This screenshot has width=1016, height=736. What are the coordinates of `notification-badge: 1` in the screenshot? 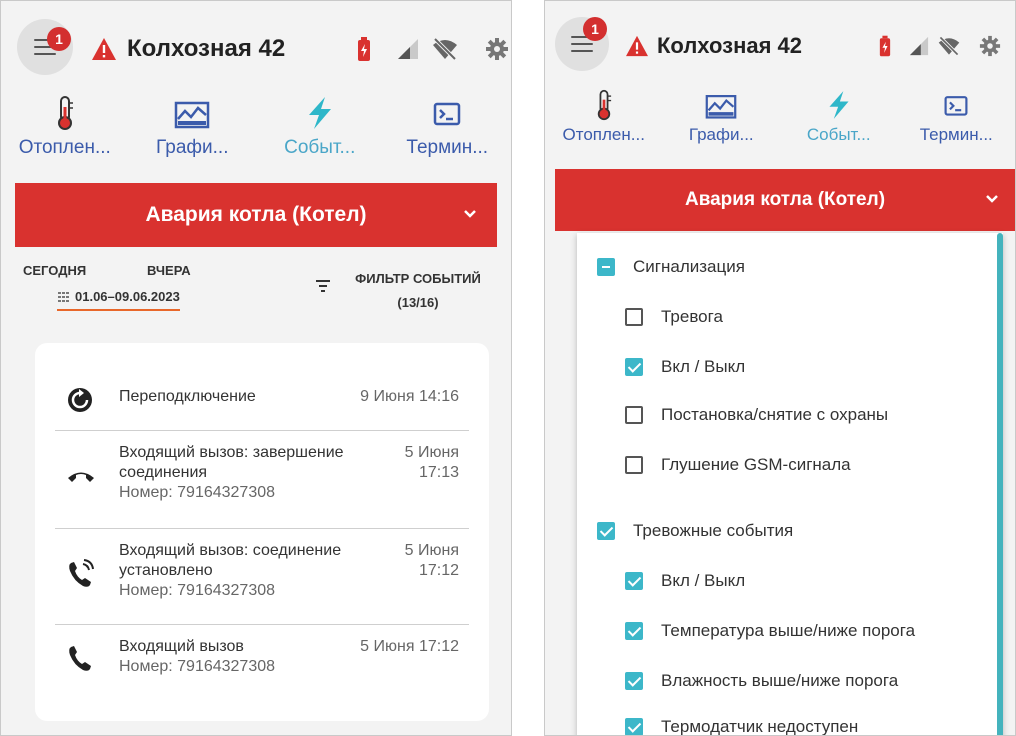 It's located at (59, 39).